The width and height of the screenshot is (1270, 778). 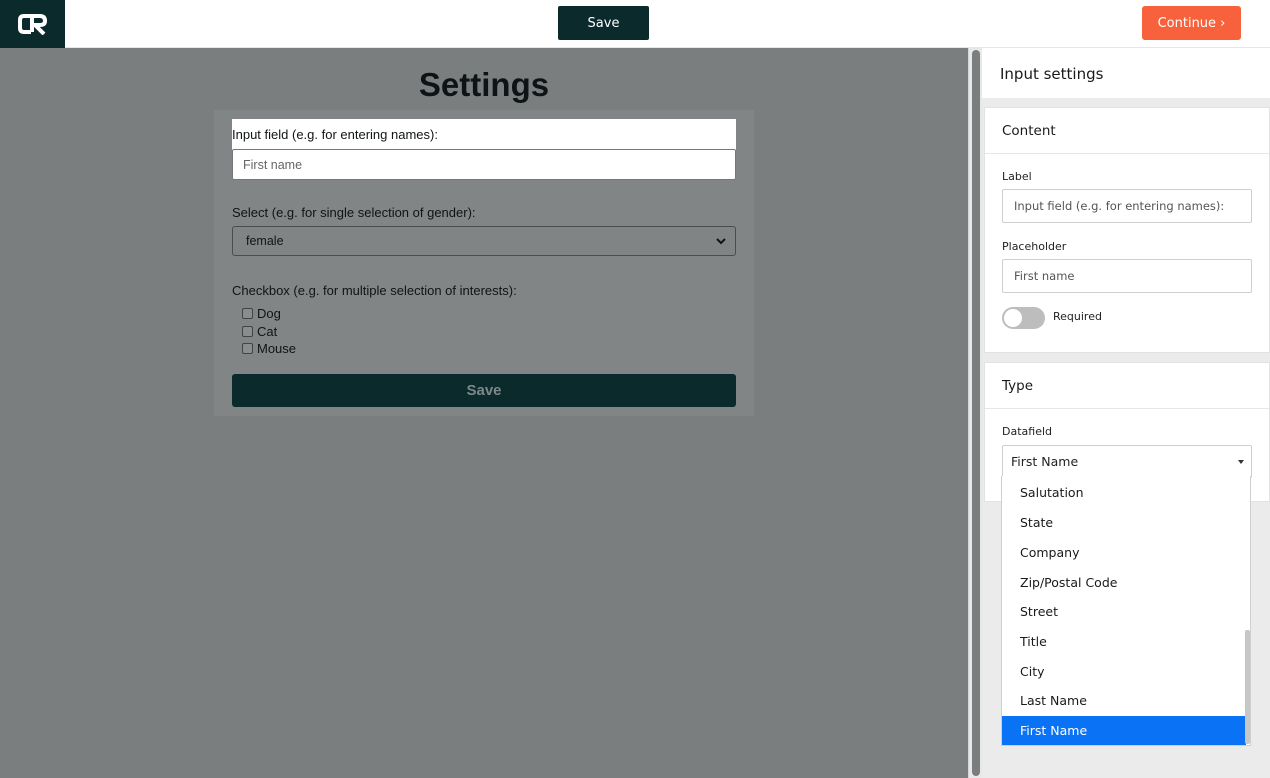 What do you see at coordinates (1127, 461) in the screenshot?
I see `datafield-dropdown: First Name` at bounding box center [1127, 461].